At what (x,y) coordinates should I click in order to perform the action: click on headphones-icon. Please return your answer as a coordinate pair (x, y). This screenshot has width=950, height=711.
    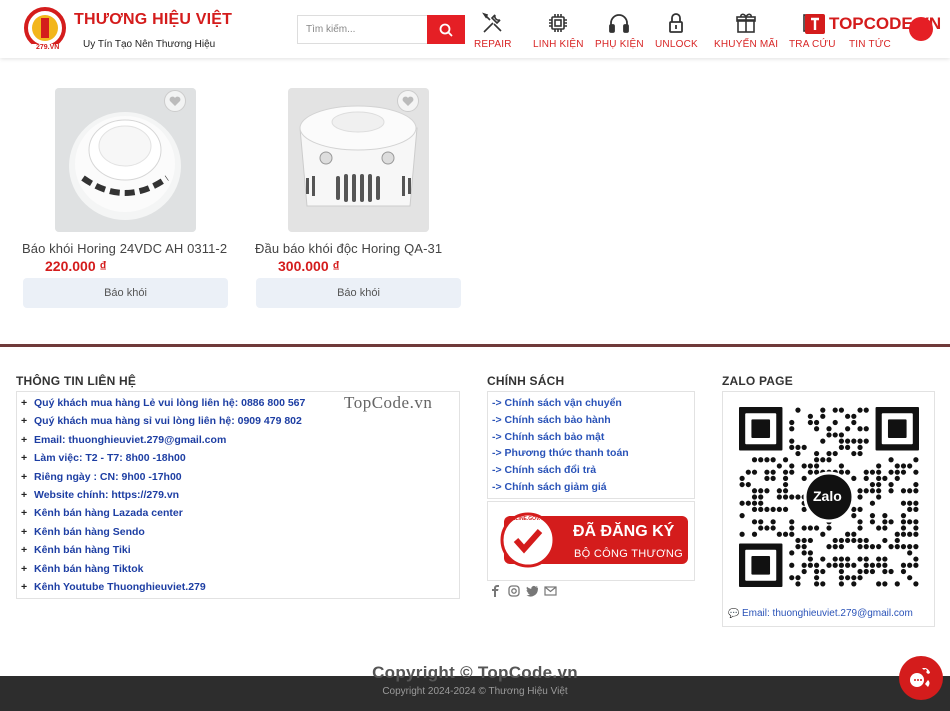
    Looking at the image, I should click on (619, 23).